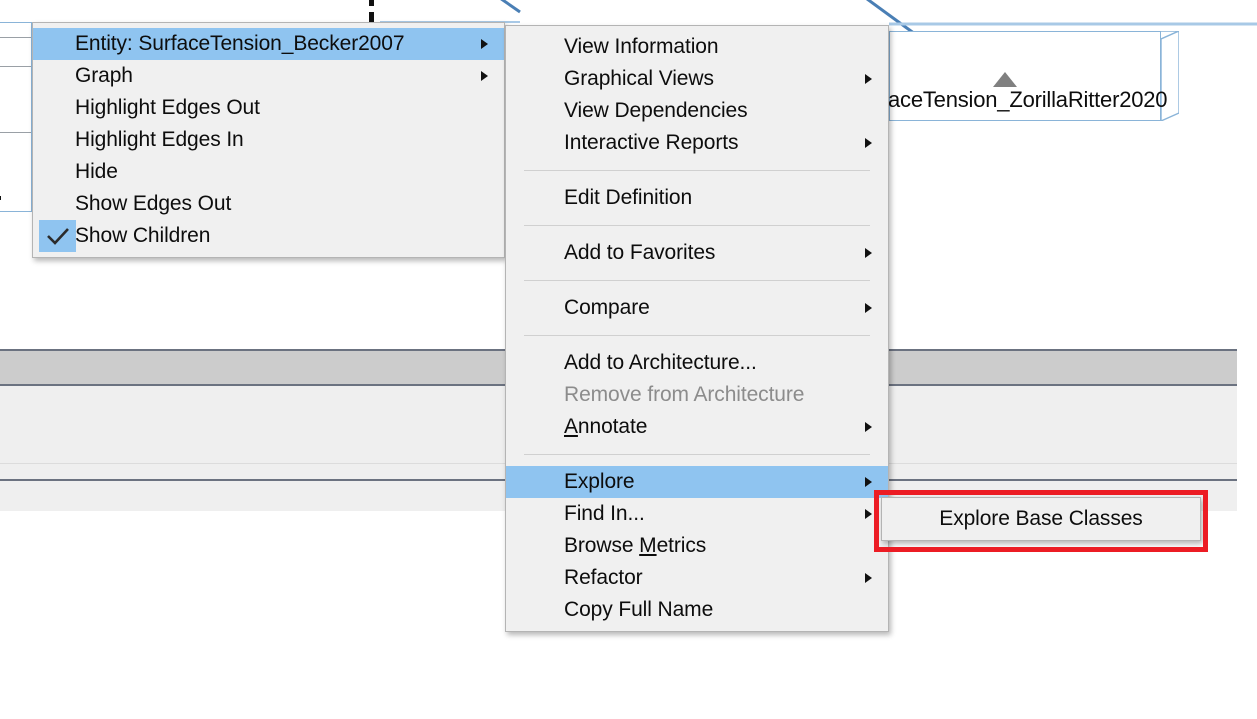 The height and width of the screenshot is (719, 1257). Describe the element at coordinates (606, 426) in the screenshot. I see `menu-item-label: Annotate` at that location.